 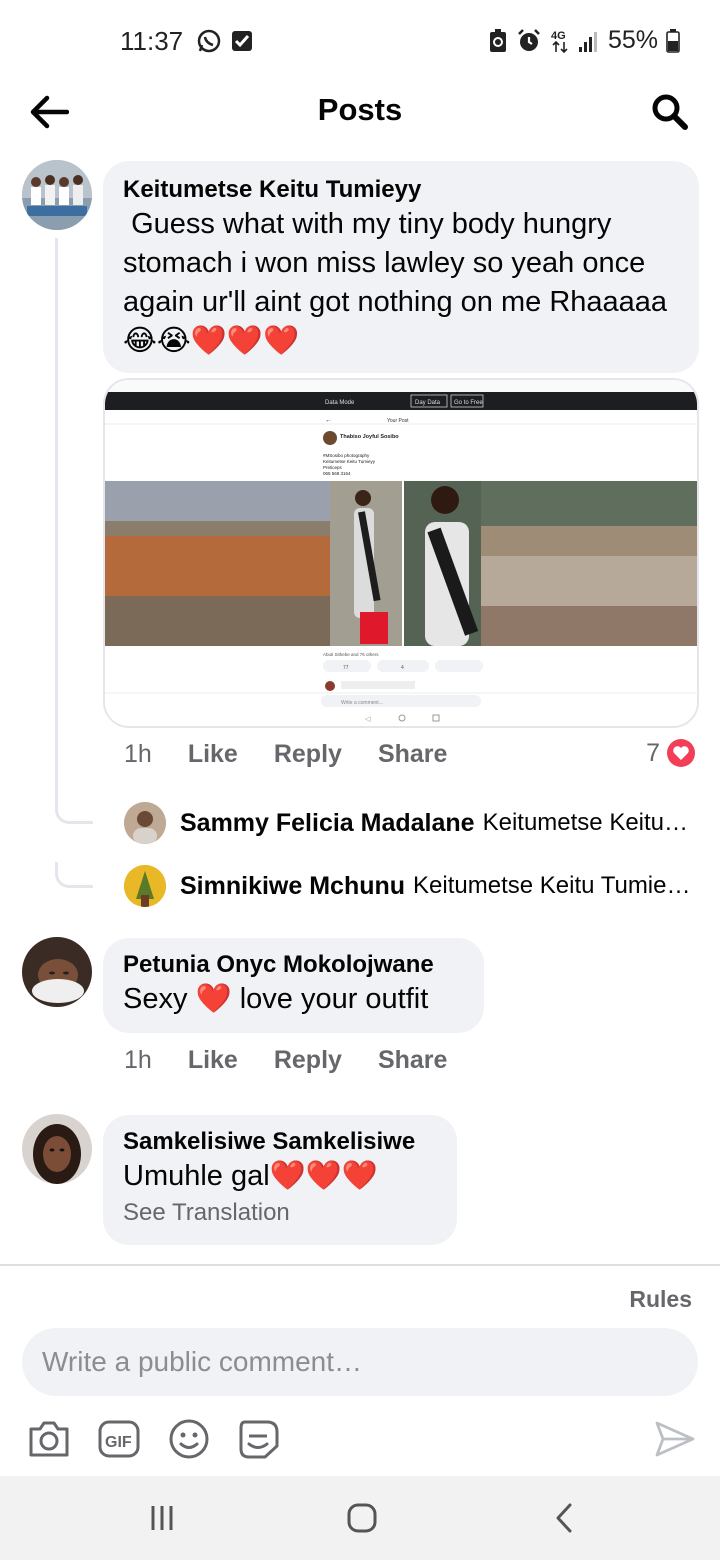 What do you see at coordinates (242, 41) in the screenshot?
I see `check-box-icon` at bounding box center [242, 41].